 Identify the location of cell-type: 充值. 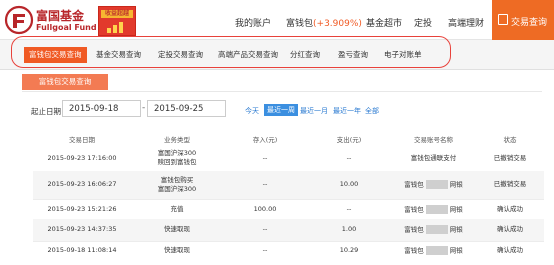
(177, 208).